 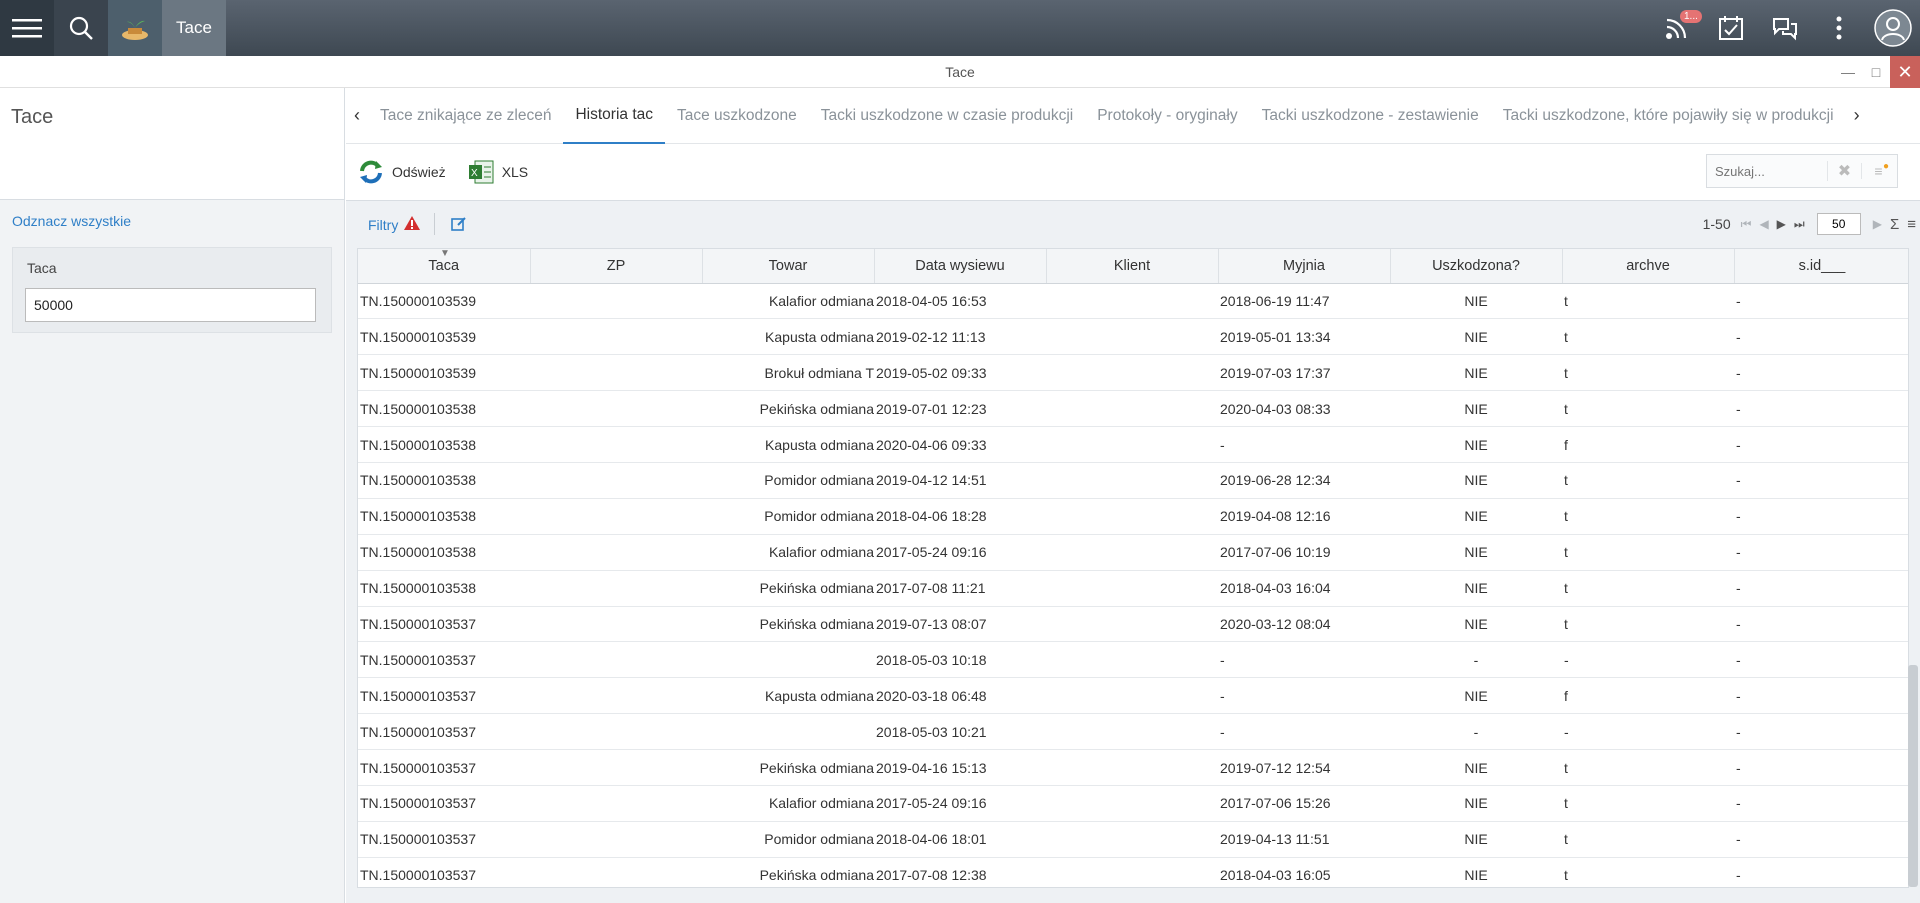 I want to click on col-myjnia-cell: 2018-04-03 16:05, so click(x=1304, y=872).